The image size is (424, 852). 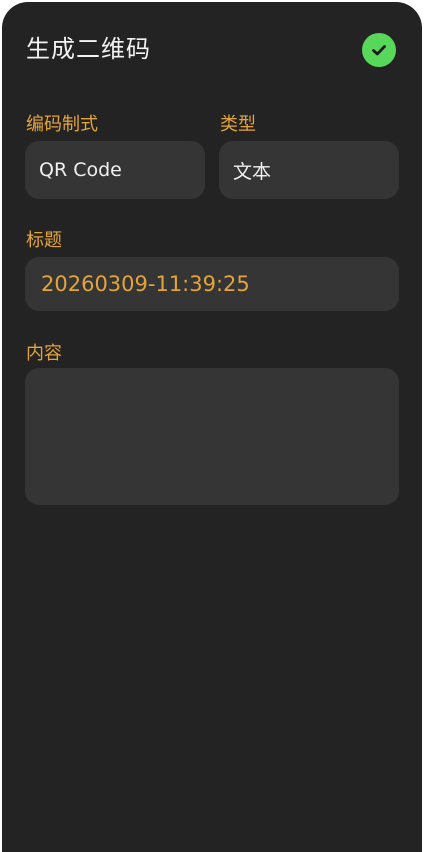 I want to click on type-select: 文本, so click(x=309, y=170).